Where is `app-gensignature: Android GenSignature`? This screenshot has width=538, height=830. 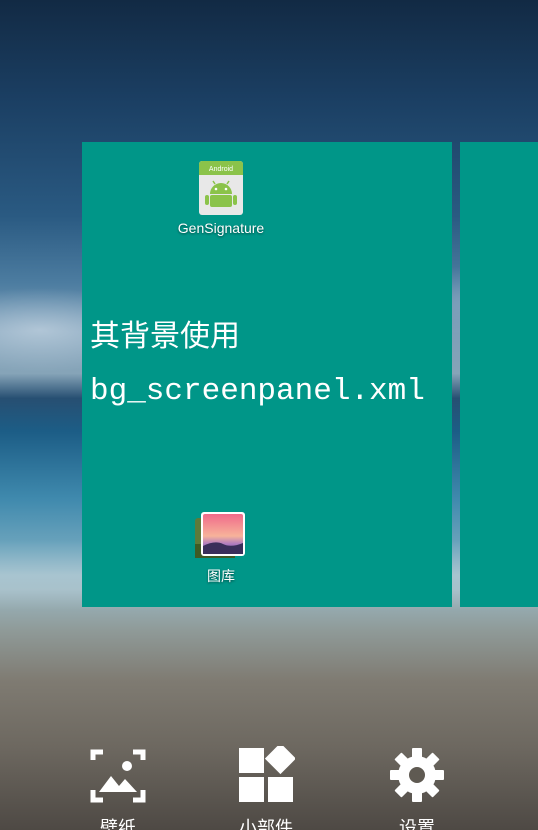 app-gensignature: Android GenSignature is located at coordinates (221, 198).